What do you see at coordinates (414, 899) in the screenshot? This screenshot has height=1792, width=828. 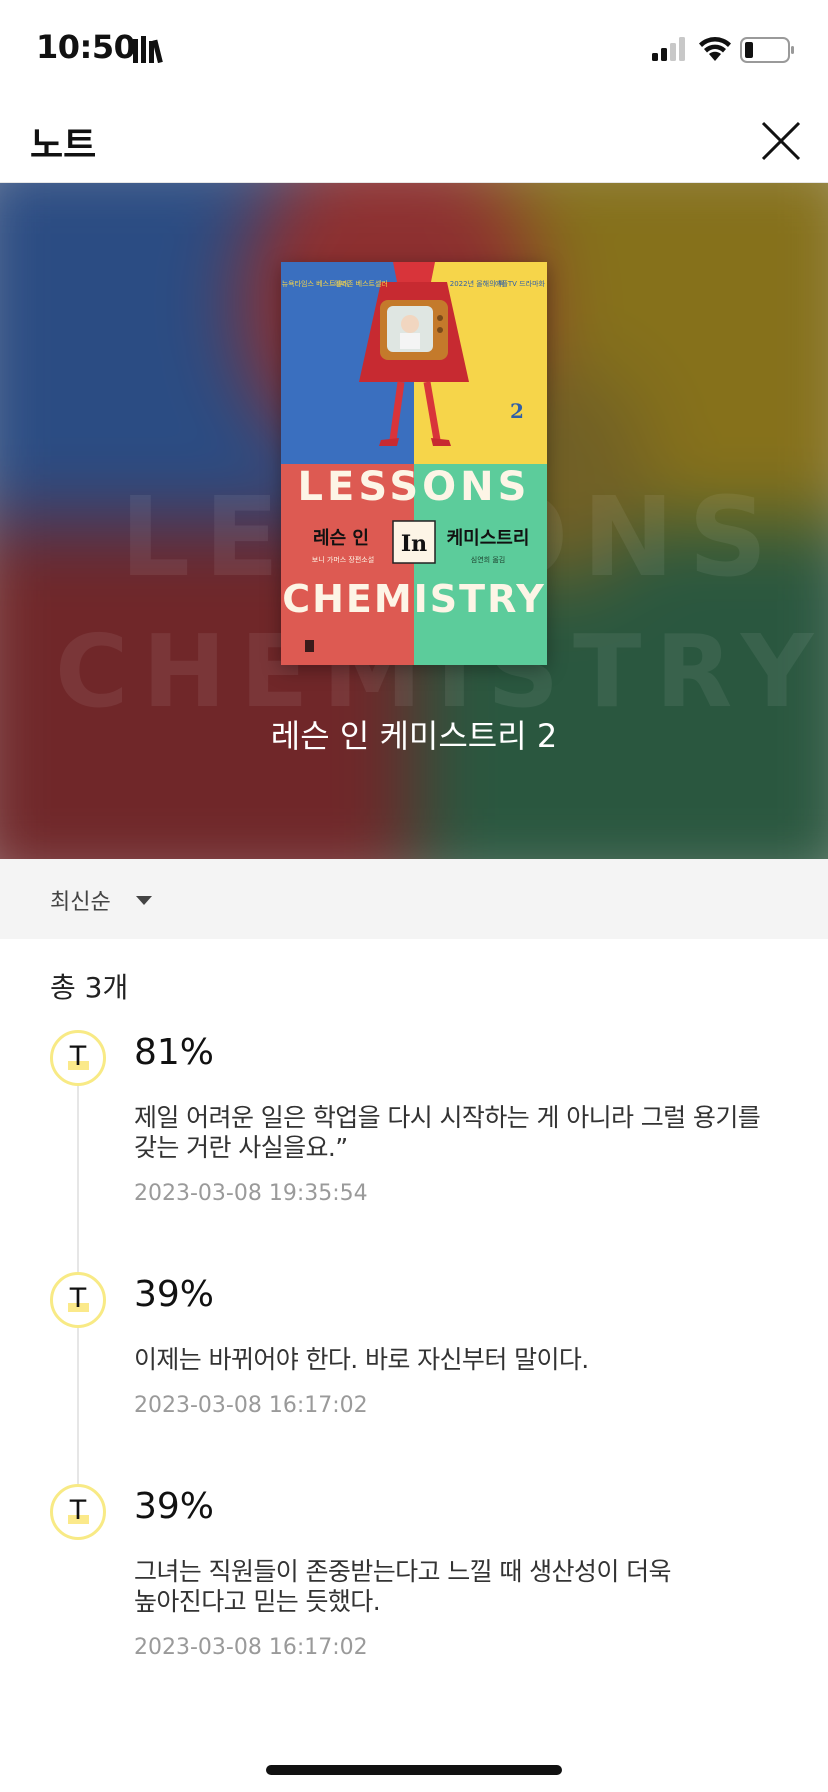 I see `sort-bar: 최신순` at bounding box center [414, 899].